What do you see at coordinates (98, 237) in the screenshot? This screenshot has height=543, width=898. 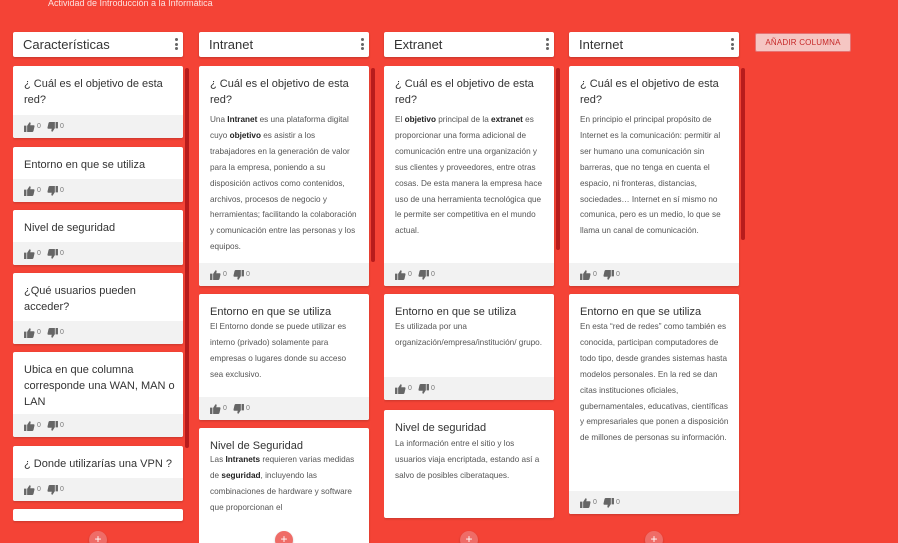 I see `post-card: Nivel de seguridad 0 0` at bounding box center [98, 237].